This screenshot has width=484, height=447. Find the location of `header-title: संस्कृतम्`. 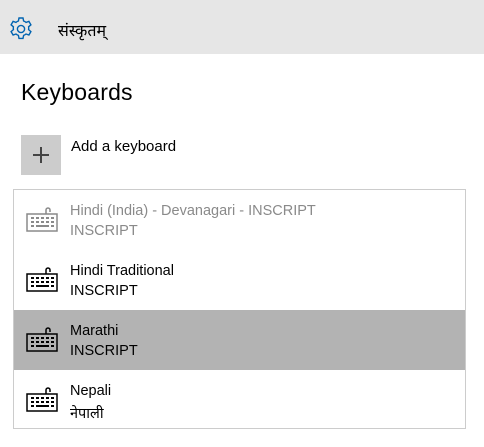

header-title: संस्कृतम् is located at coordinates (82, 30).